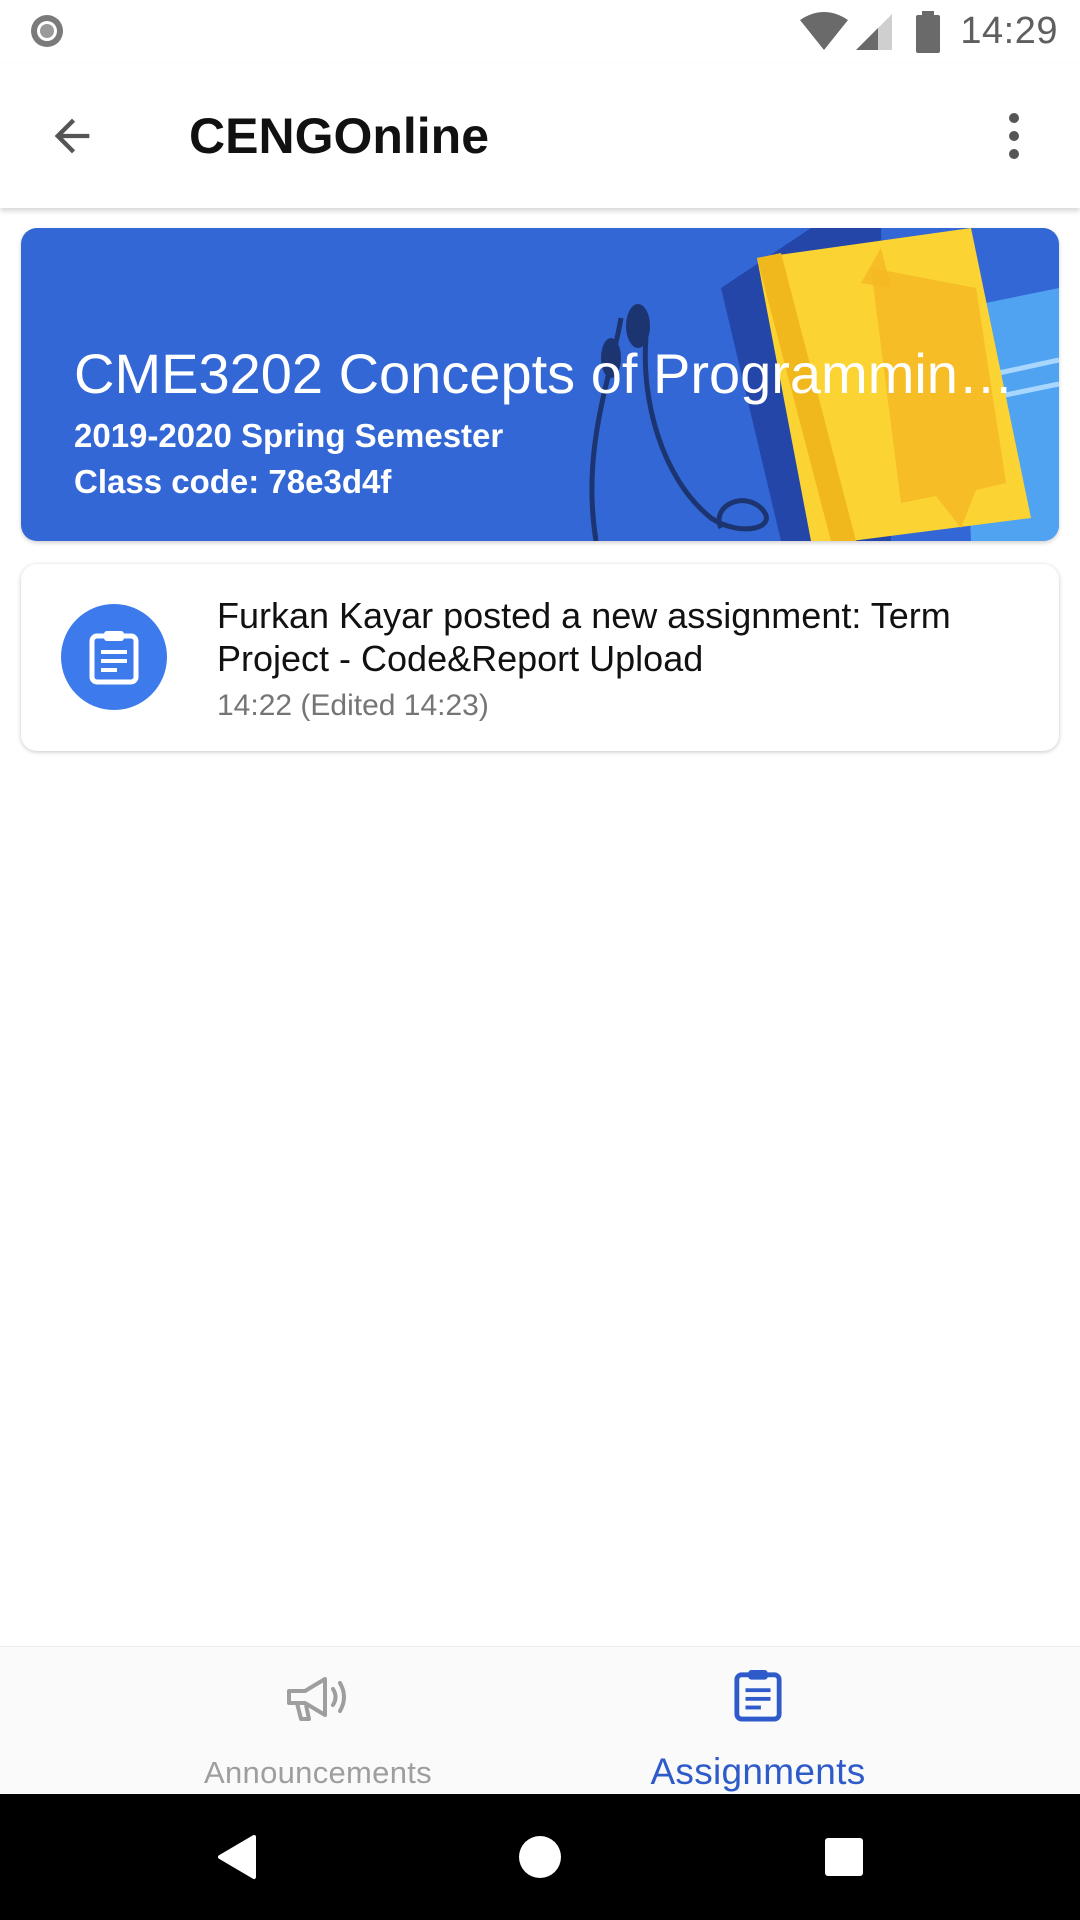 The image size is (1080, 1920). I want to click on cellular-signal-icon, so click(874, 31).